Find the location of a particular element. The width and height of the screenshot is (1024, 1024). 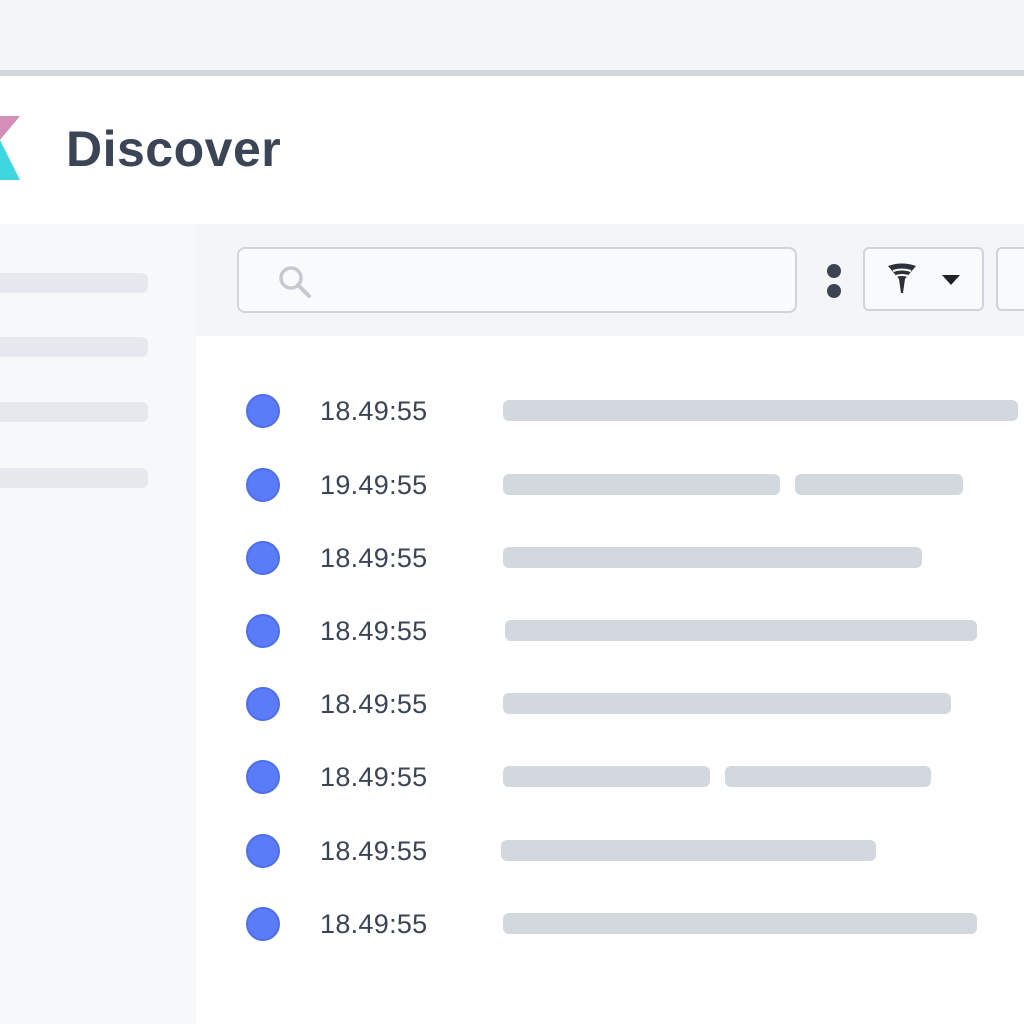

funnel-icon is located at coordinates (902, 278).